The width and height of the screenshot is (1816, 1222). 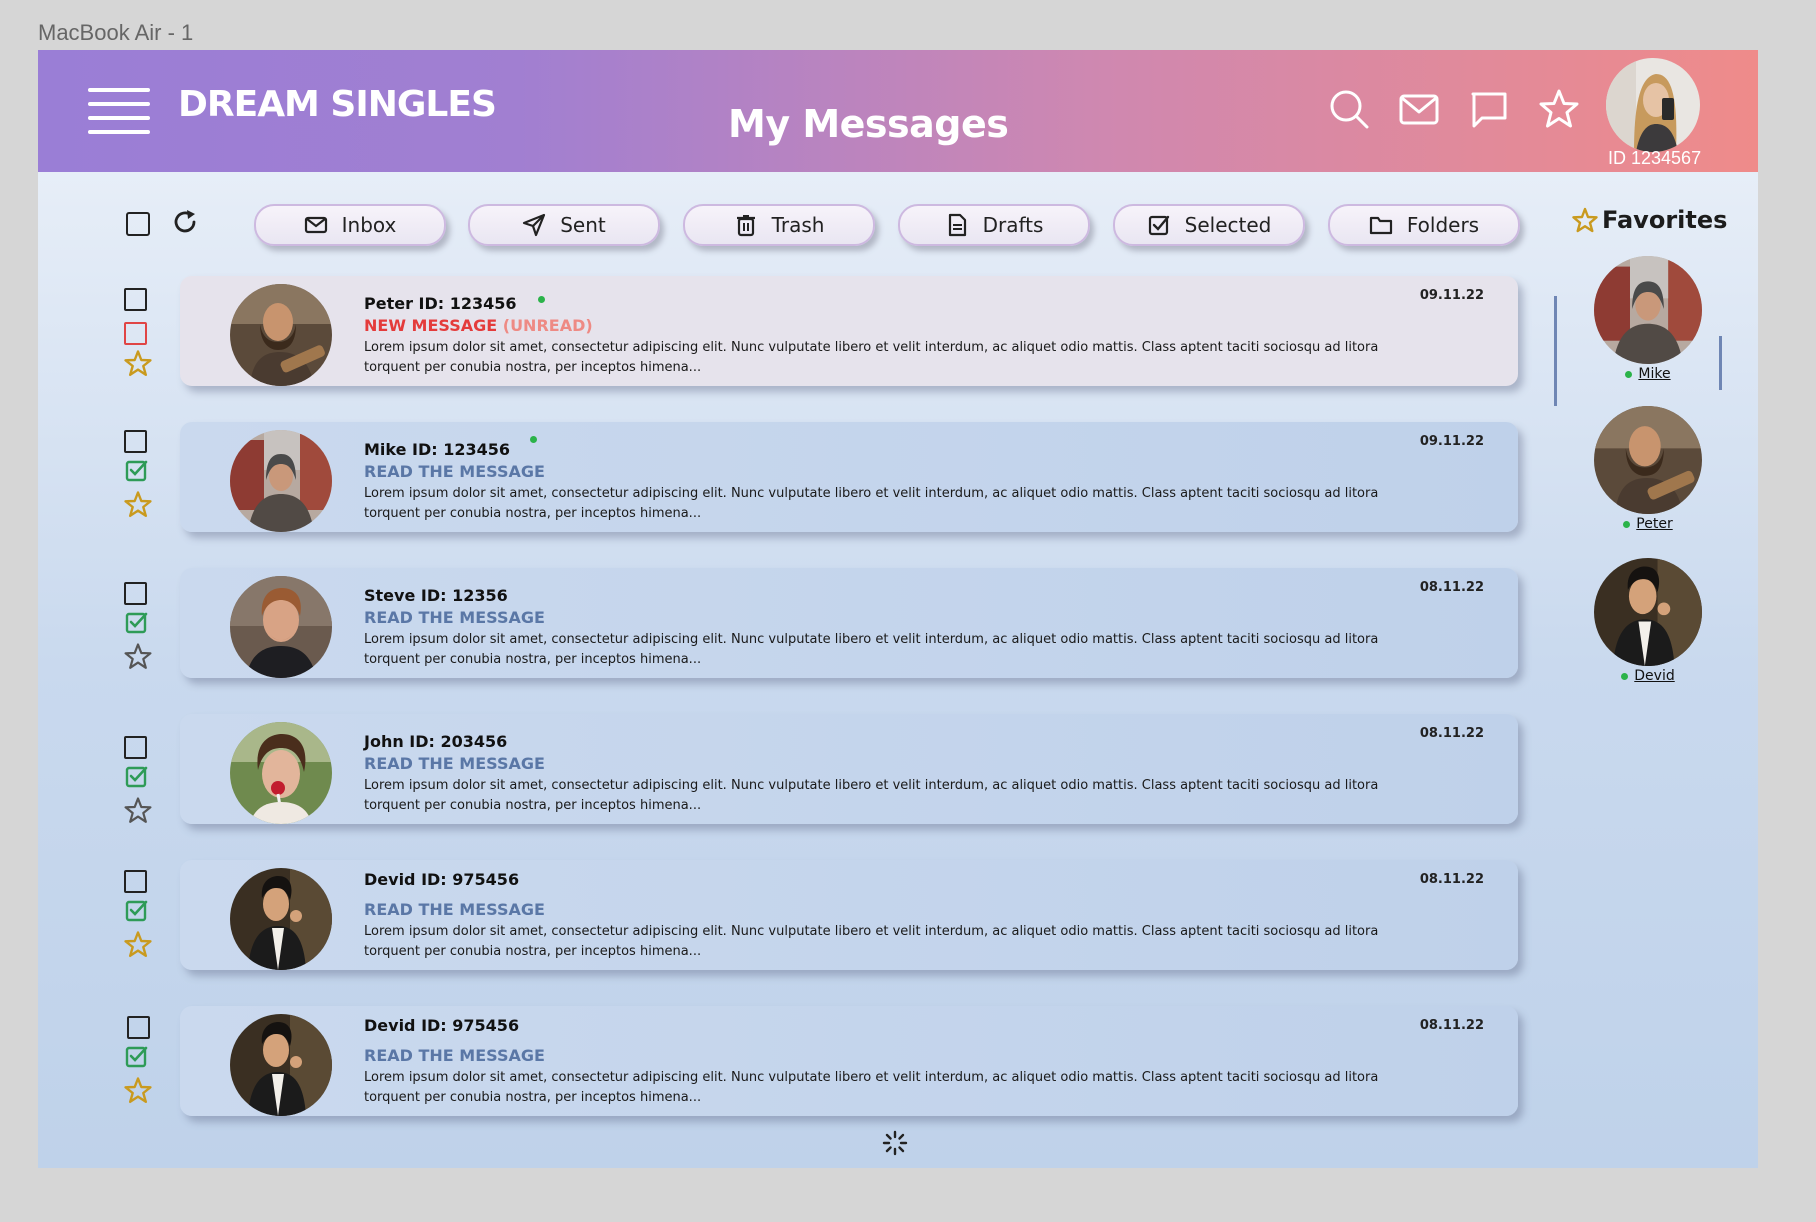 I want to click on star-icon, so click(x=1559, y=109).